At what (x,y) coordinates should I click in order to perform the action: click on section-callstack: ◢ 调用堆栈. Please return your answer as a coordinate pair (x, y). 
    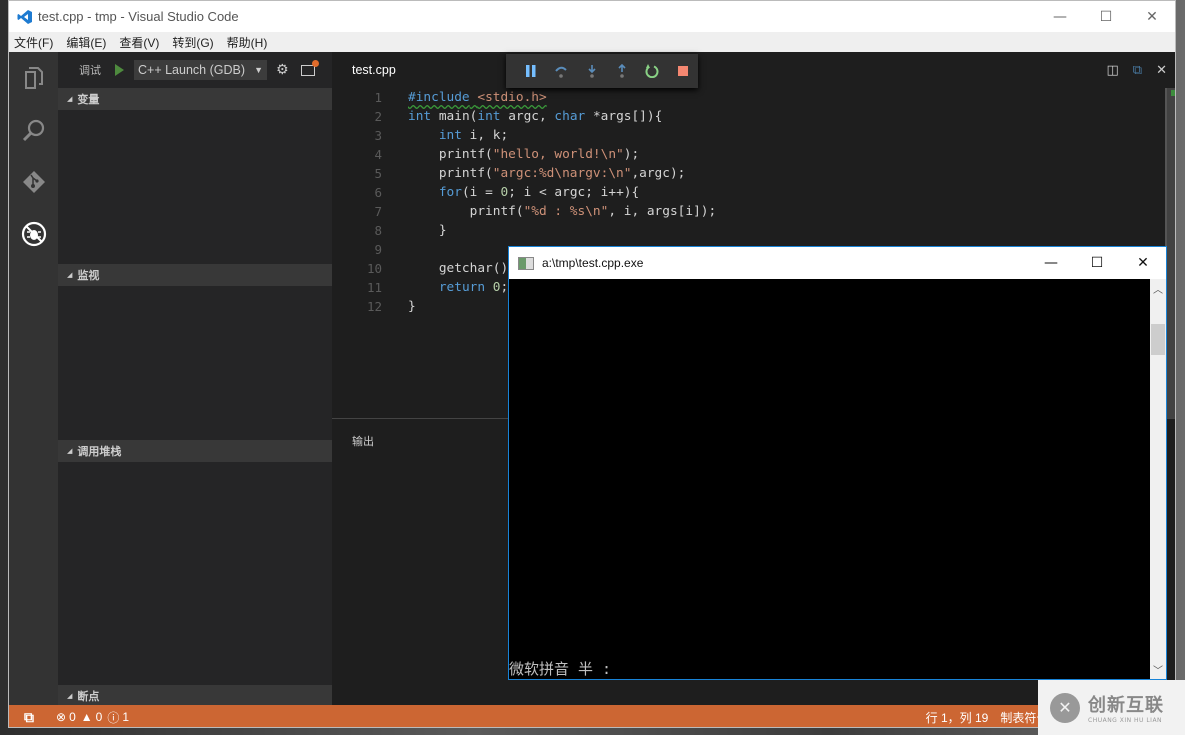
    Looking at the image, I should click on (195, 451).